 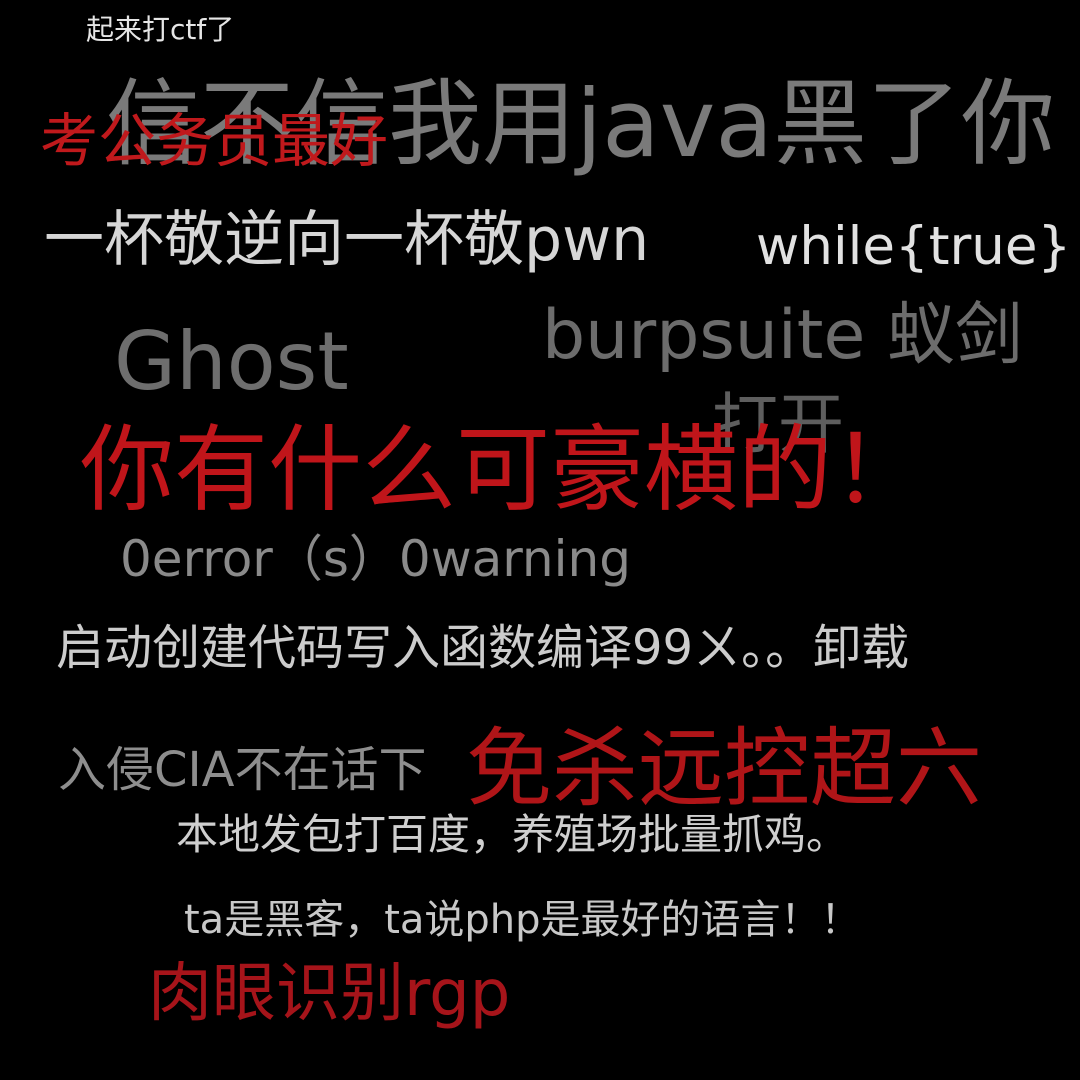 What do you see at coordinates (214, 141) in the screenshot?
I see `civil-service-phrase: 考公务员最好` at bounding box center [214, 141].